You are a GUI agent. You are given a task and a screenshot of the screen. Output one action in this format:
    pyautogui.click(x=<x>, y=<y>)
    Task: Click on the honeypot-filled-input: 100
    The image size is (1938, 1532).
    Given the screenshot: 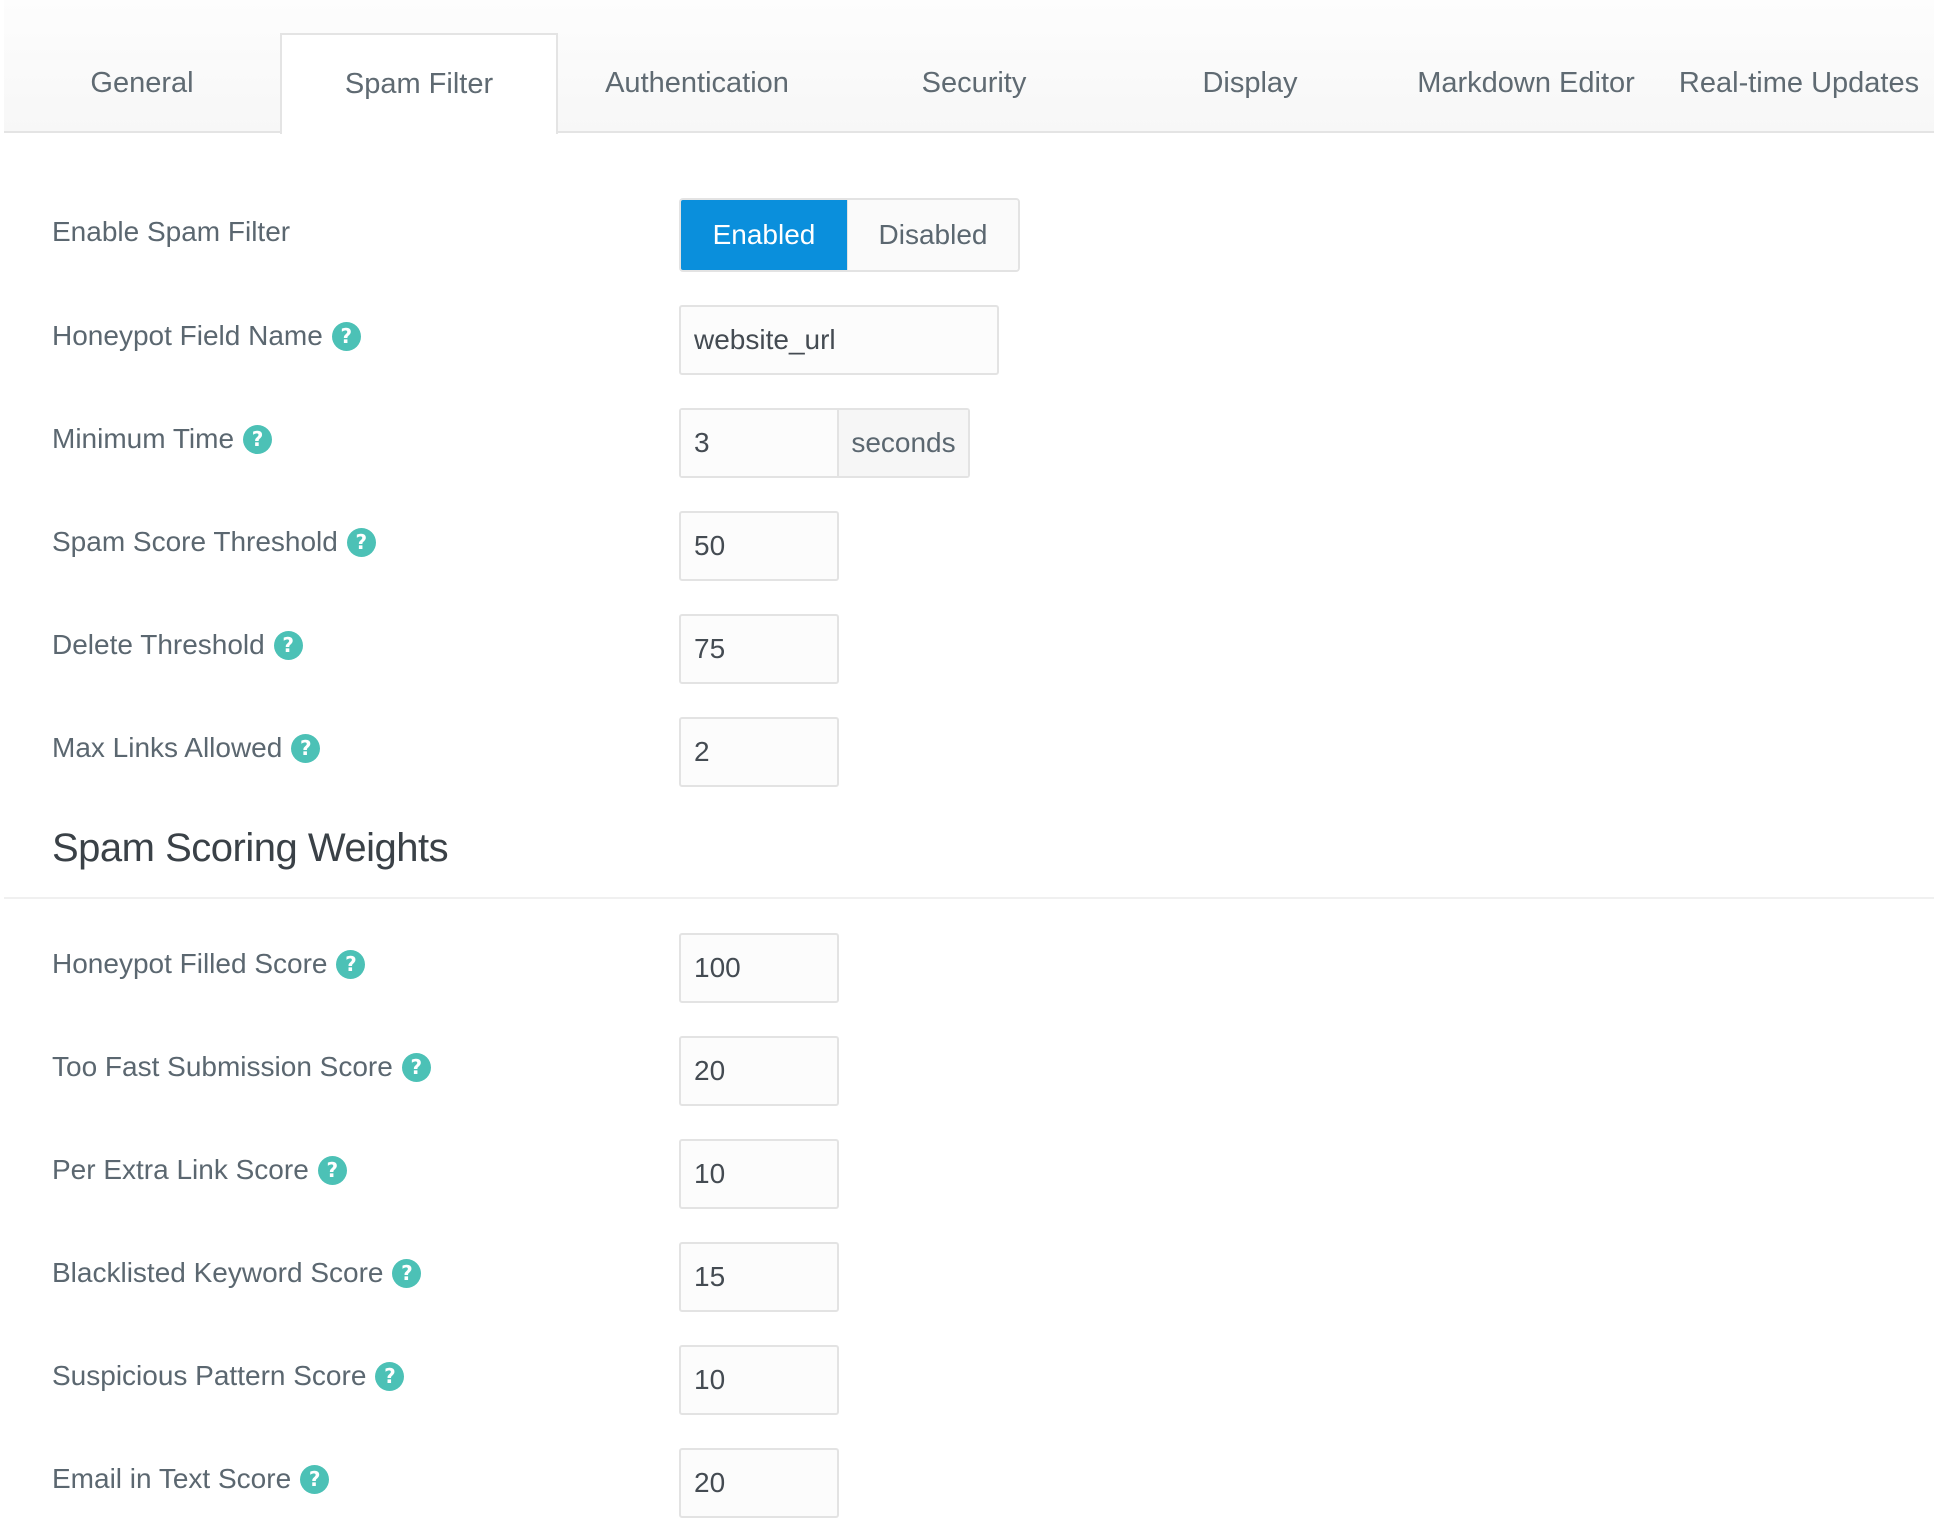 What is the action you would take?
    pyautogui.click(x=759, y=968)
    